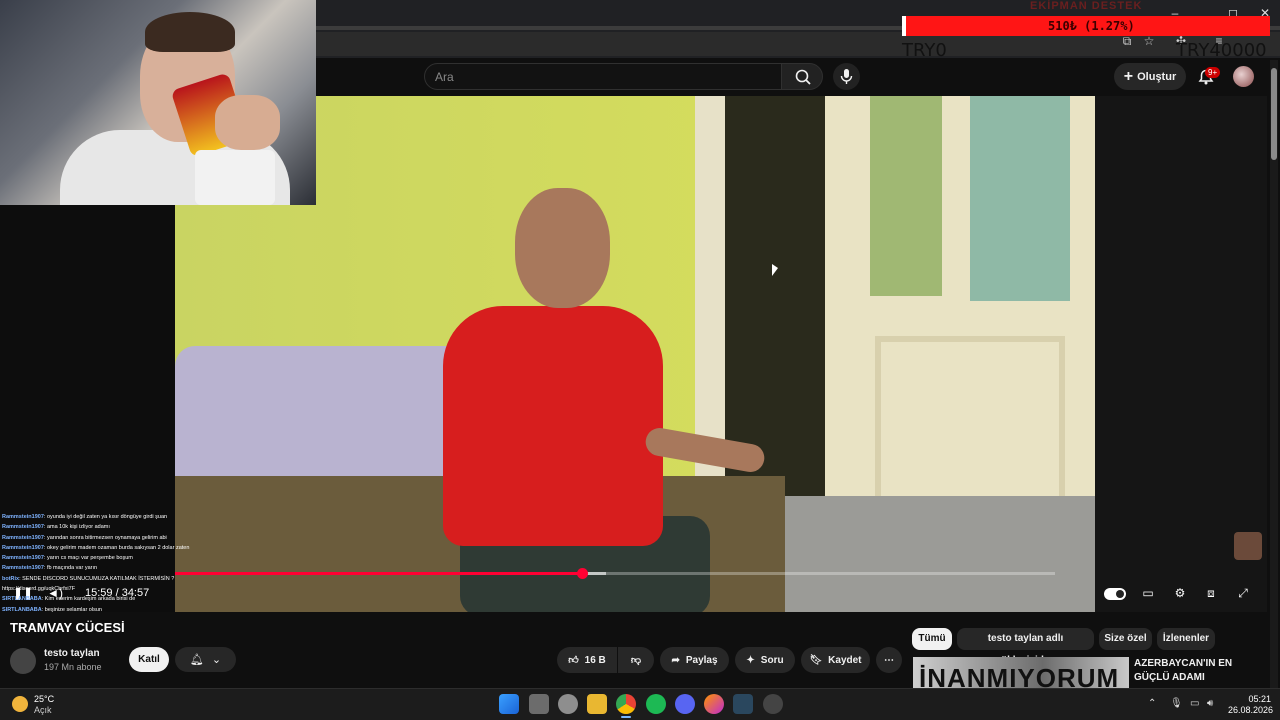 The height and width of the screenshot is (720, 1280). What do you see at coordinates (701, 660) in the screenshot?
I see `share-label: Paylaş` at bounding box center [701, 660].